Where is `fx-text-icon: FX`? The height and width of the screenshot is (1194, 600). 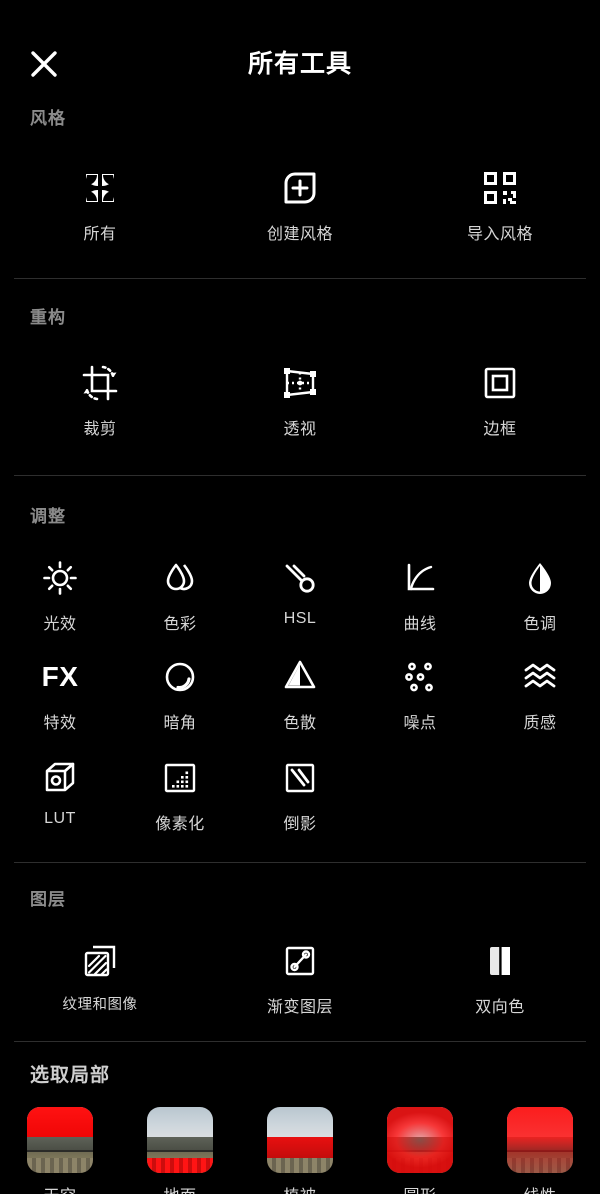 fx-text-icon: FX is located at coordinates (60, 677).